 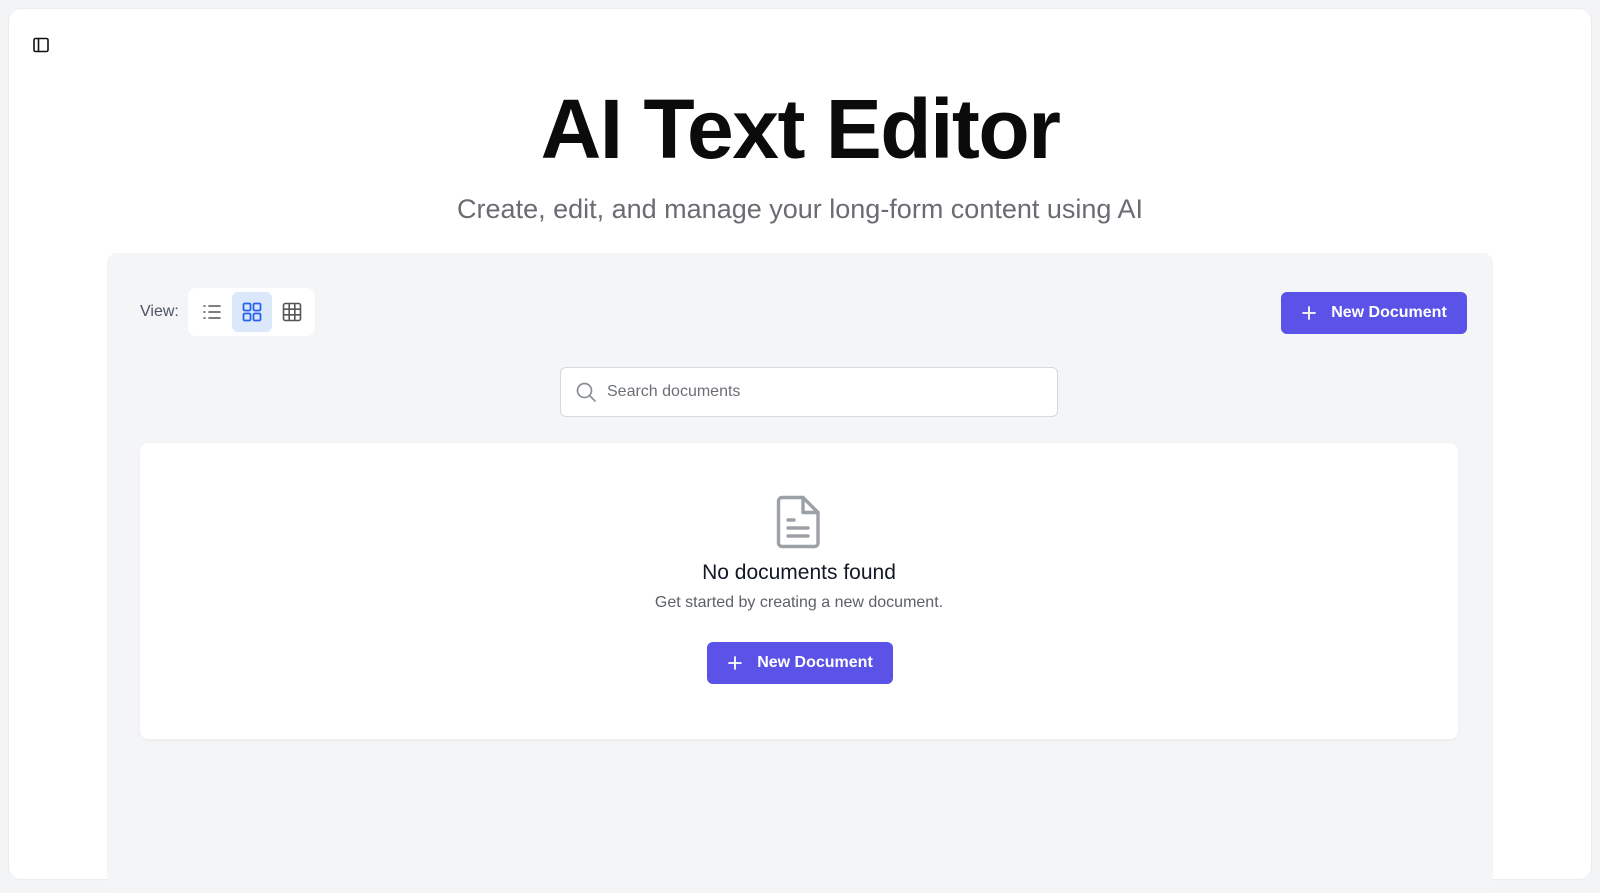 I want to click on empty-state-title: No documents found, so click(x=799, y=572).